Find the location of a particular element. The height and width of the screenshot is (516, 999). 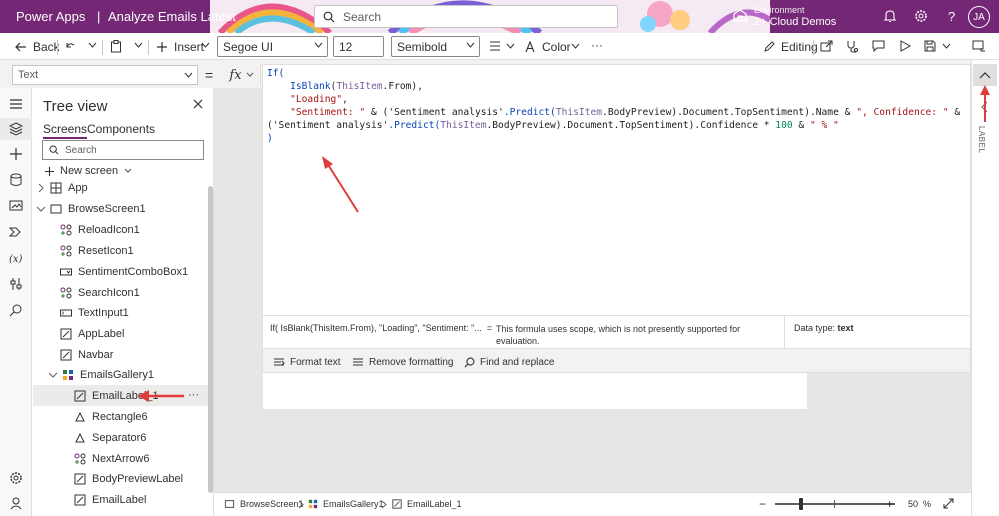

tree-node-email-label: EmailLabel is located at coordinates (110, 499).